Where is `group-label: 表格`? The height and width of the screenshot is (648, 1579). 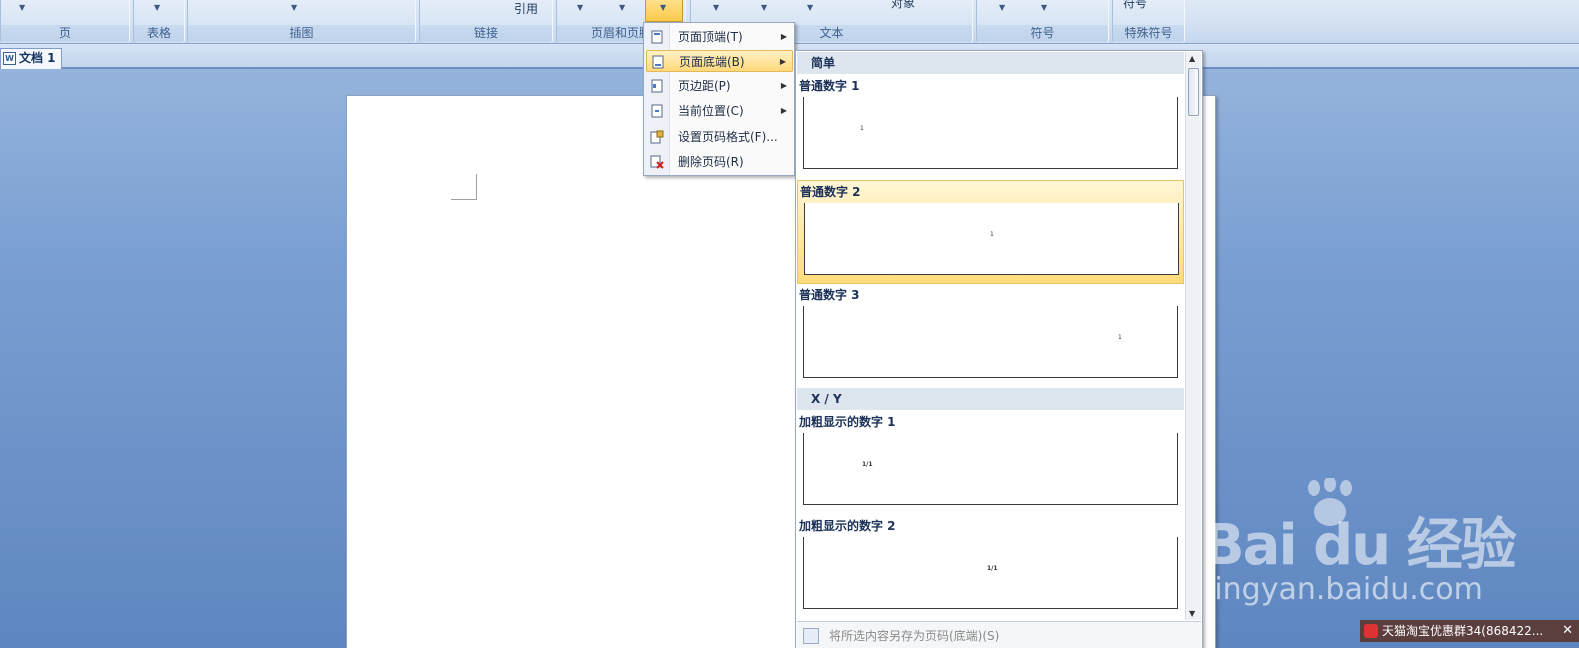
group-label: 表格 is located at coordinates (159, 33).